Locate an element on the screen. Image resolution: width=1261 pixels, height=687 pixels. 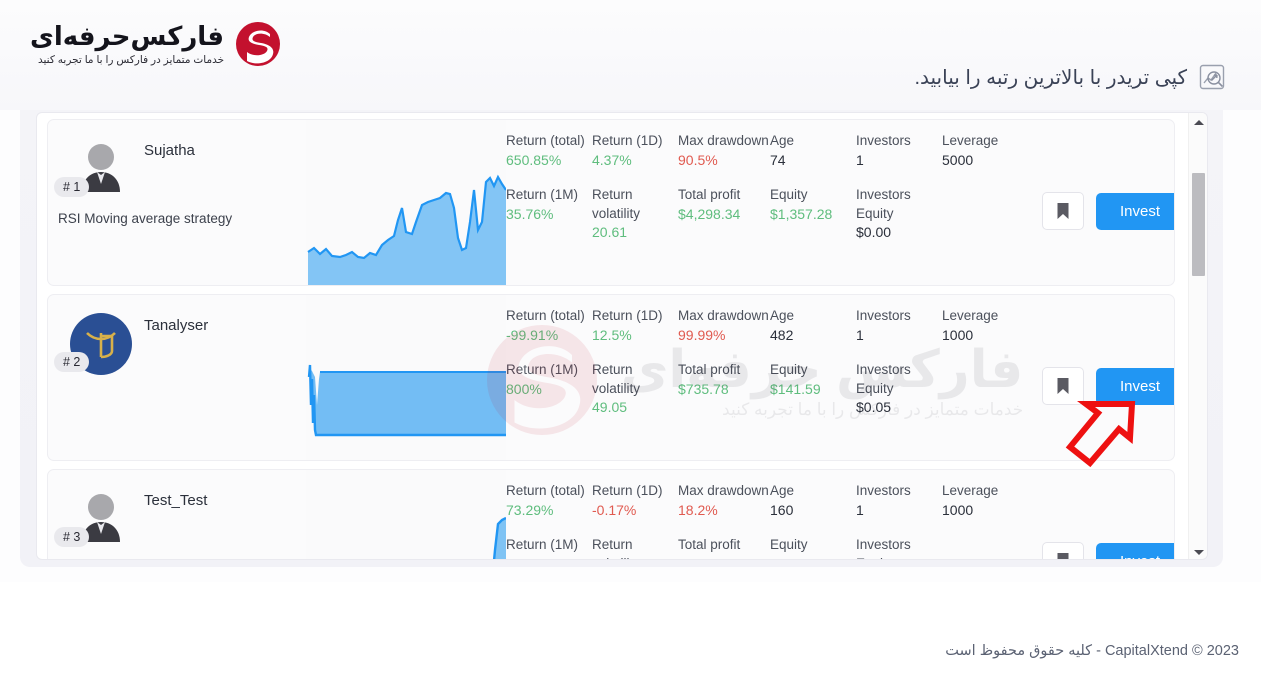
stat-col-return-1d: Return (1D) -0.17% Return volatility is located at coordinates (635, 518).